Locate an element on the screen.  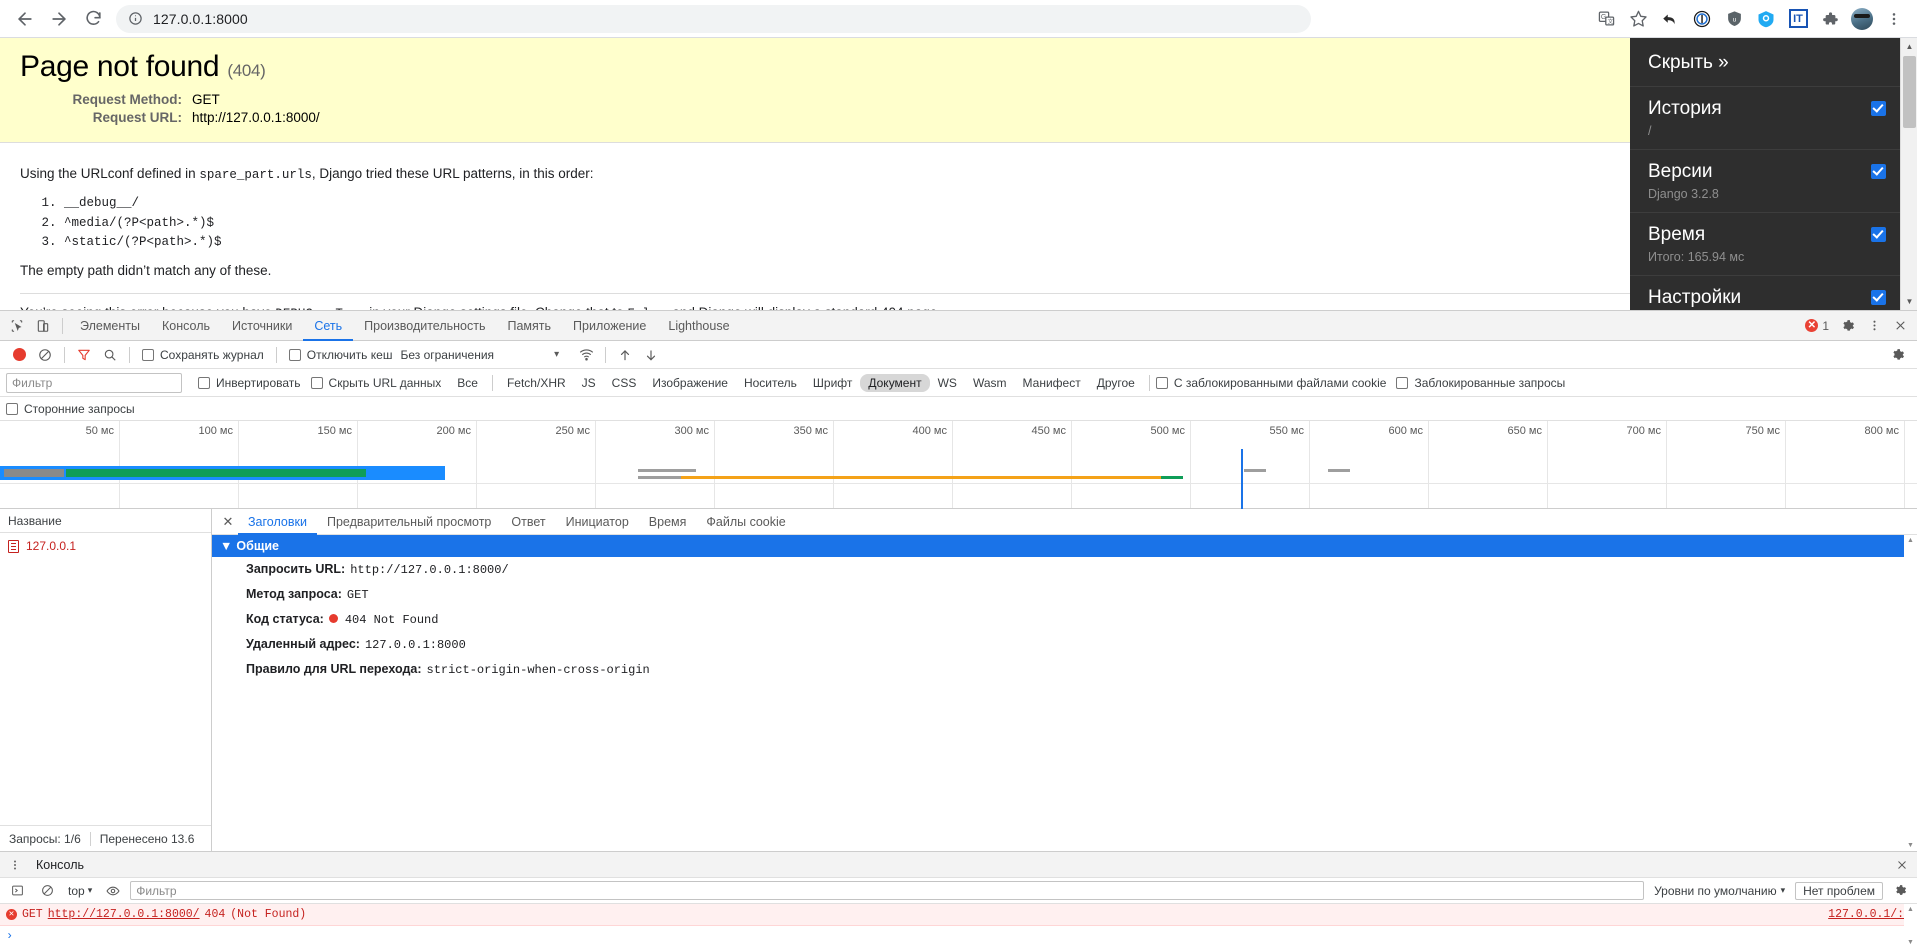
drawer-menu-icon is located at coordinates (15, 865).